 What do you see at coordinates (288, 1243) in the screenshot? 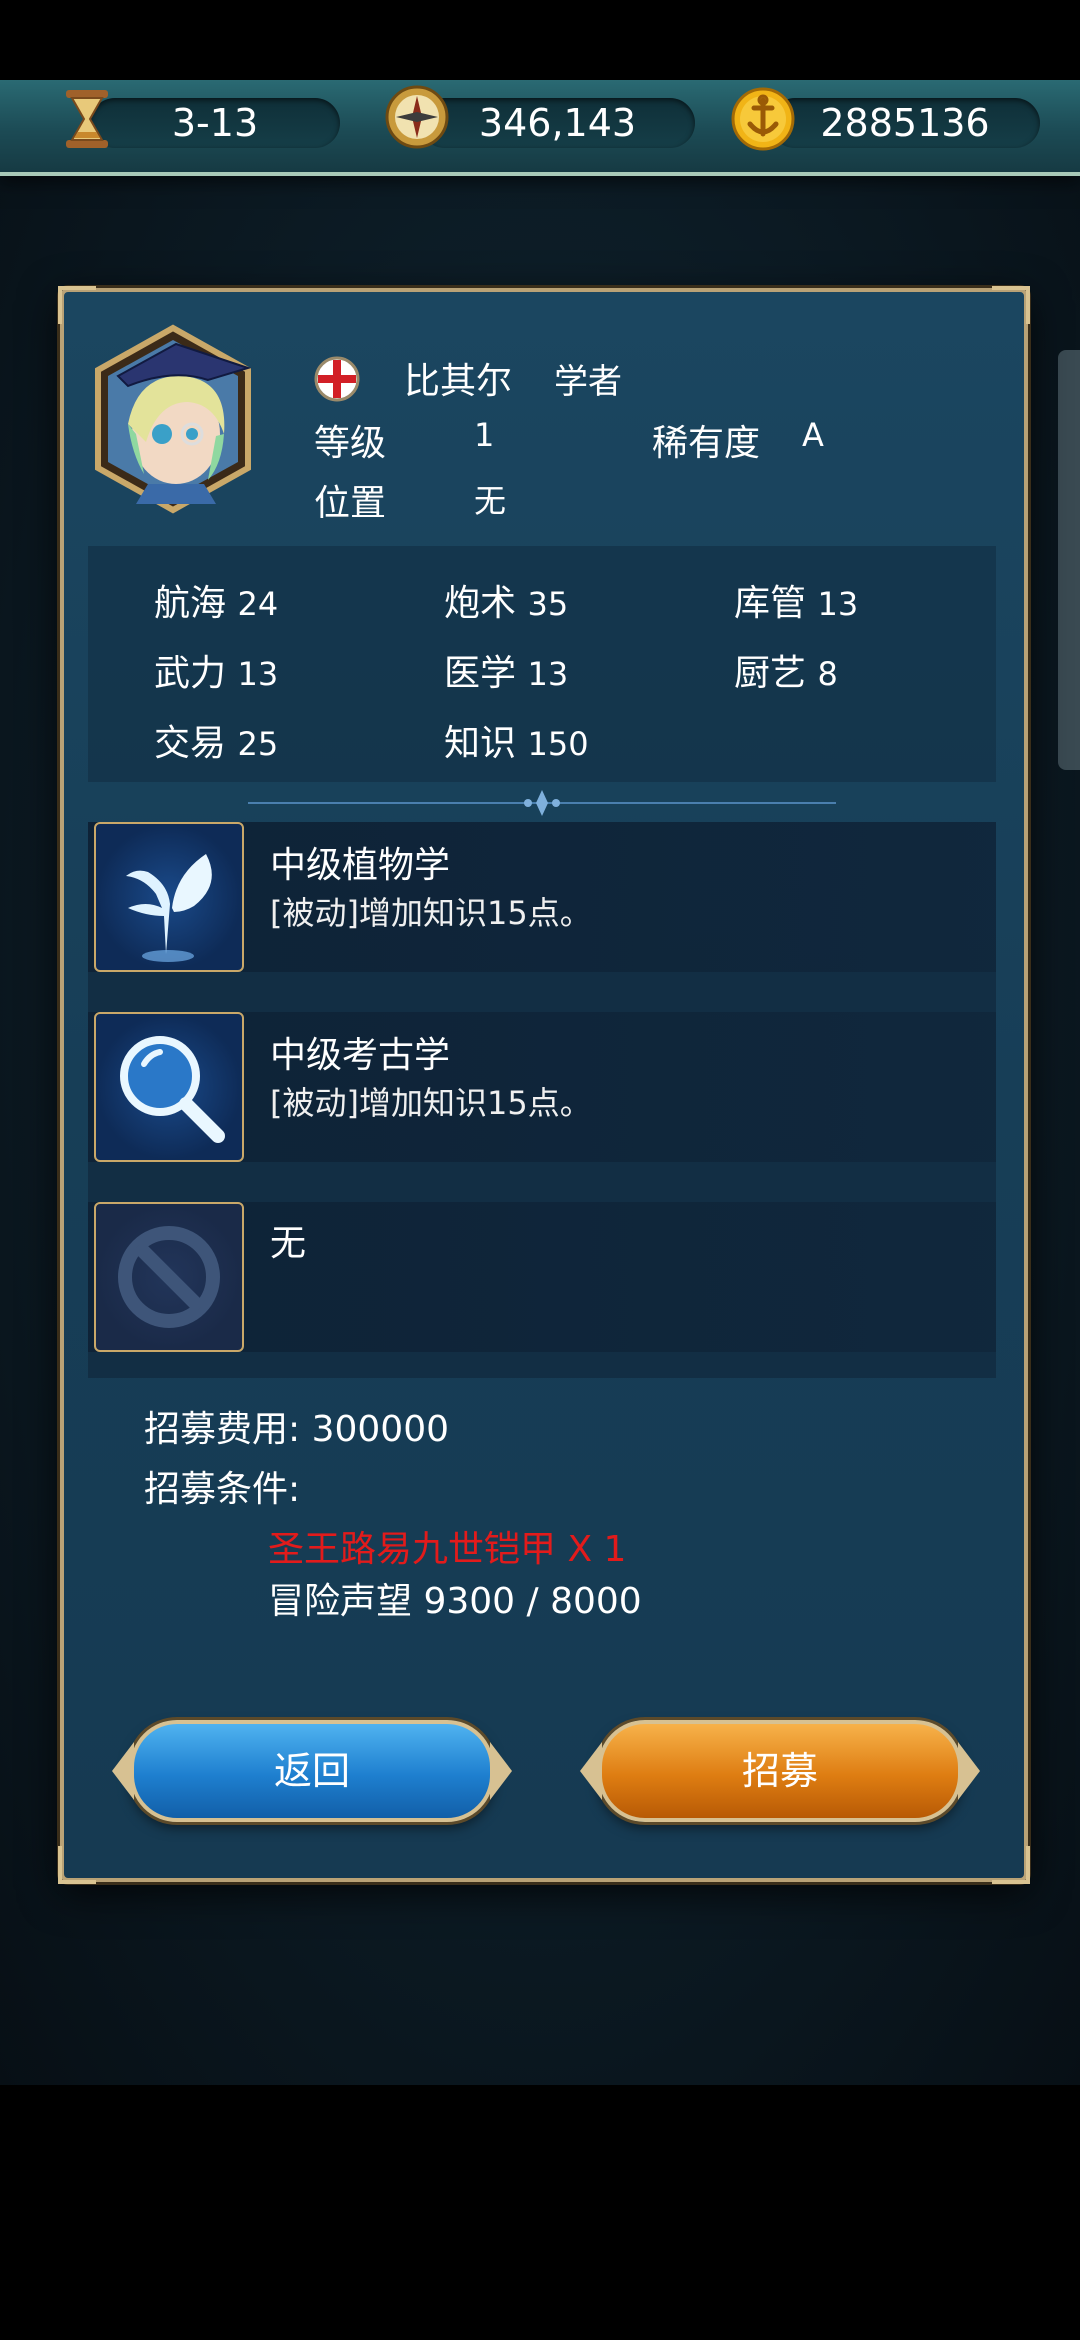
I see `skill-name: 无` at bounding box center [288, 1243].